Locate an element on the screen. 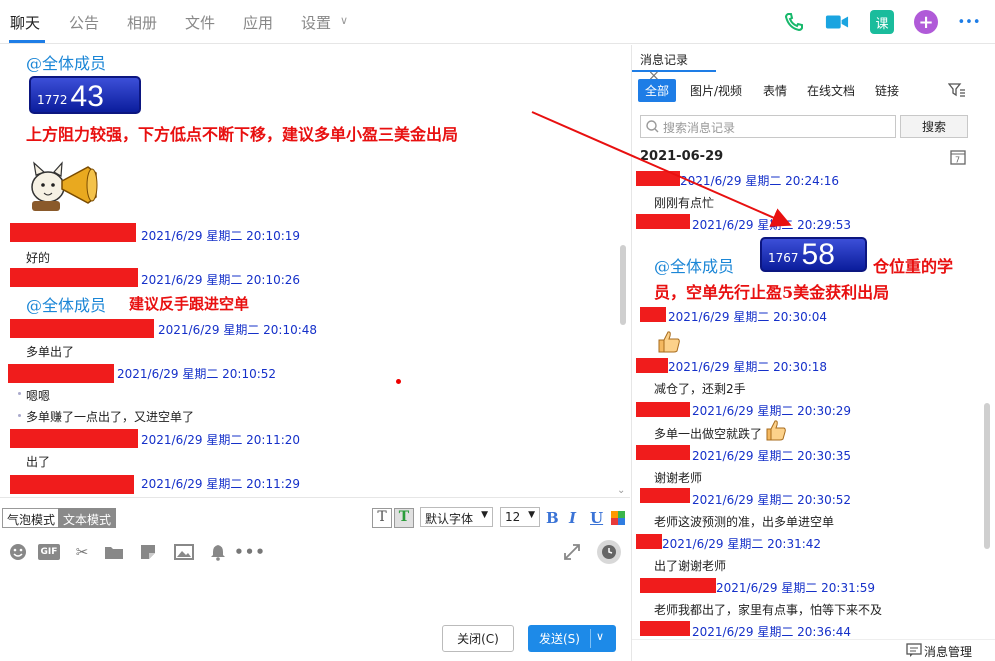 This screenshot has width=995, height=661. bullet is located at coordinates (19, 393).